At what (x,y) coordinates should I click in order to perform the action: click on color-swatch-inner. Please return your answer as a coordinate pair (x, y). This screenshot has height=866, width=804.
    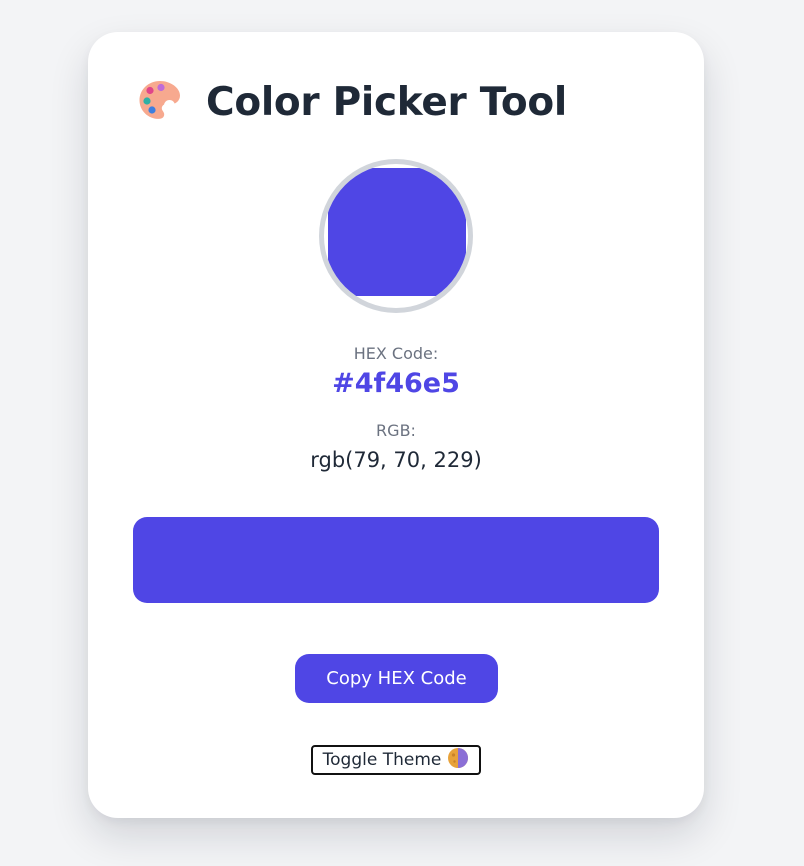
    Looking at the image, I should click on (396, 236).